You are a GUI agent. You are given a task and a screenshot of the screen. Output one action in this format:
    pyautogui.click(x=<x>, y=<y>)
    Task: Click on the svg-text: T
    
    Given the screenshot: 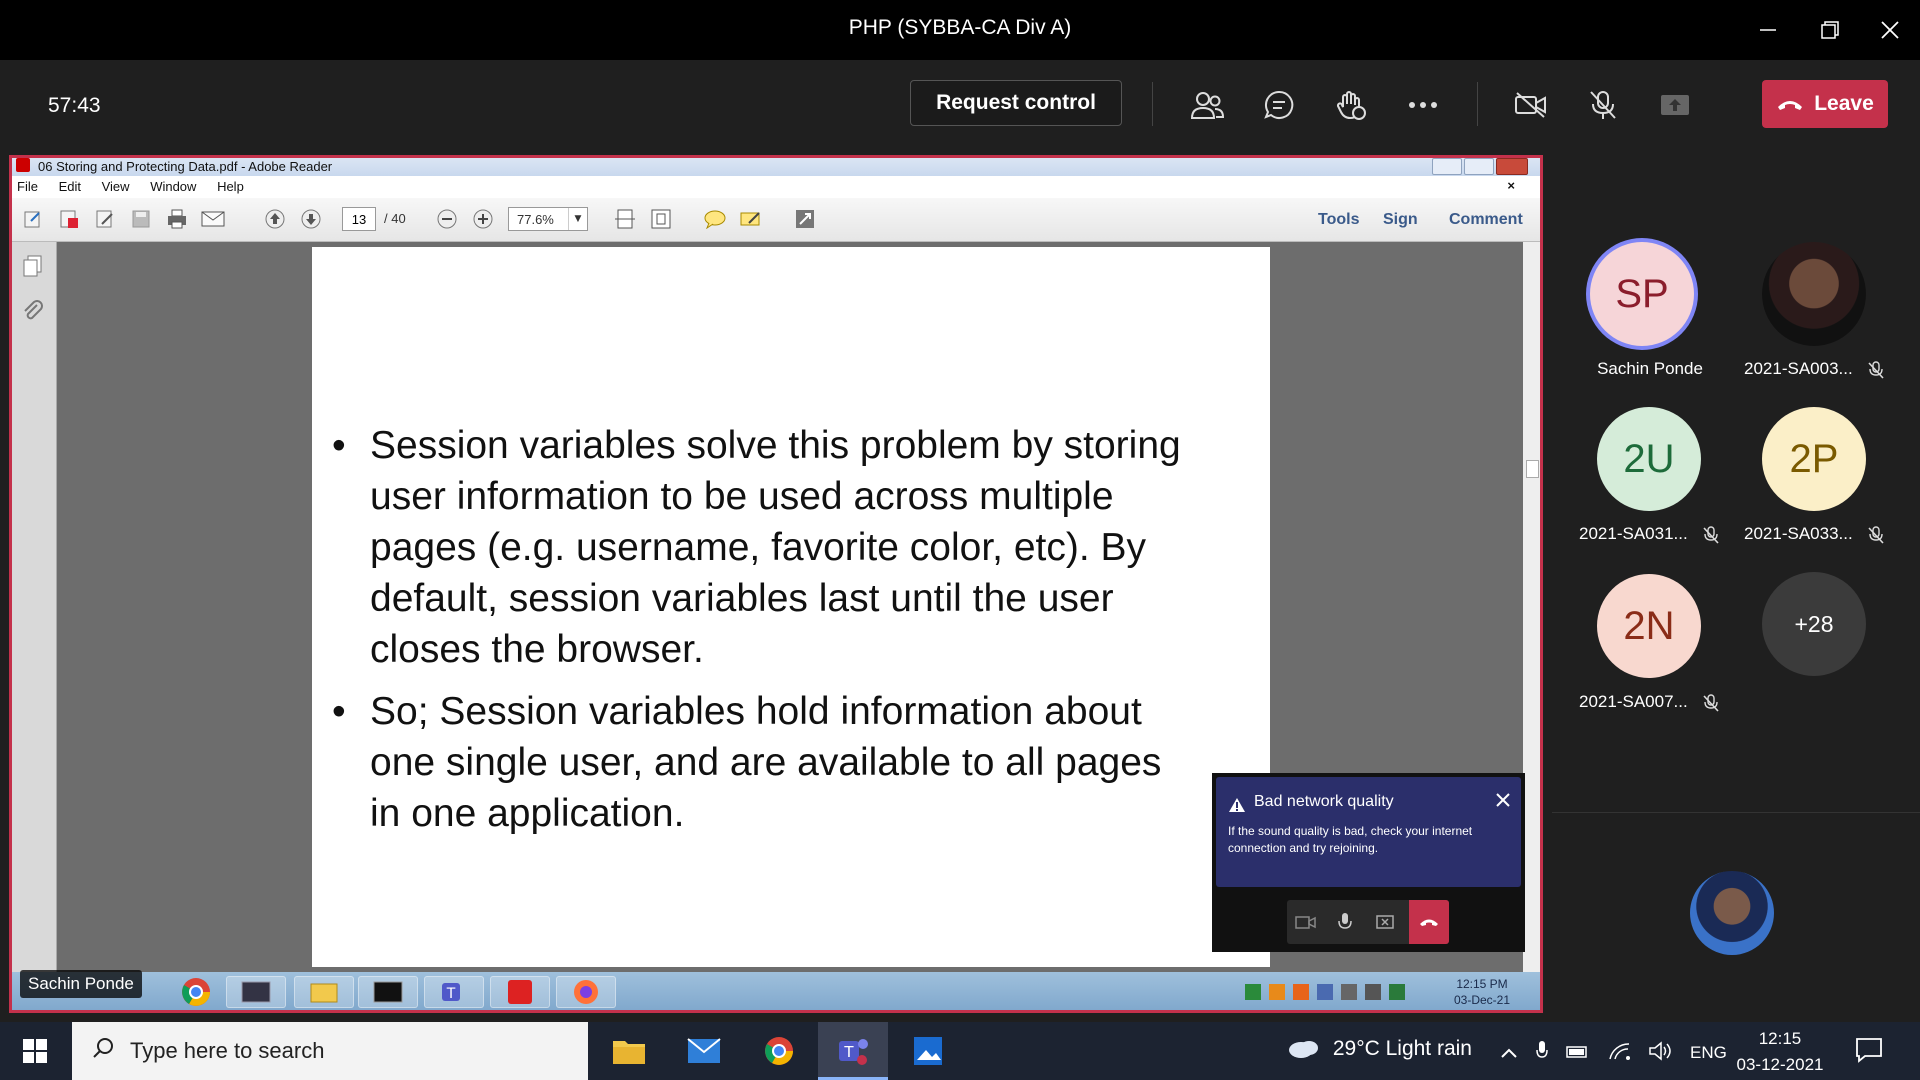 What is the action you would take?
    pyautogui.click(x=451, y=994)
    